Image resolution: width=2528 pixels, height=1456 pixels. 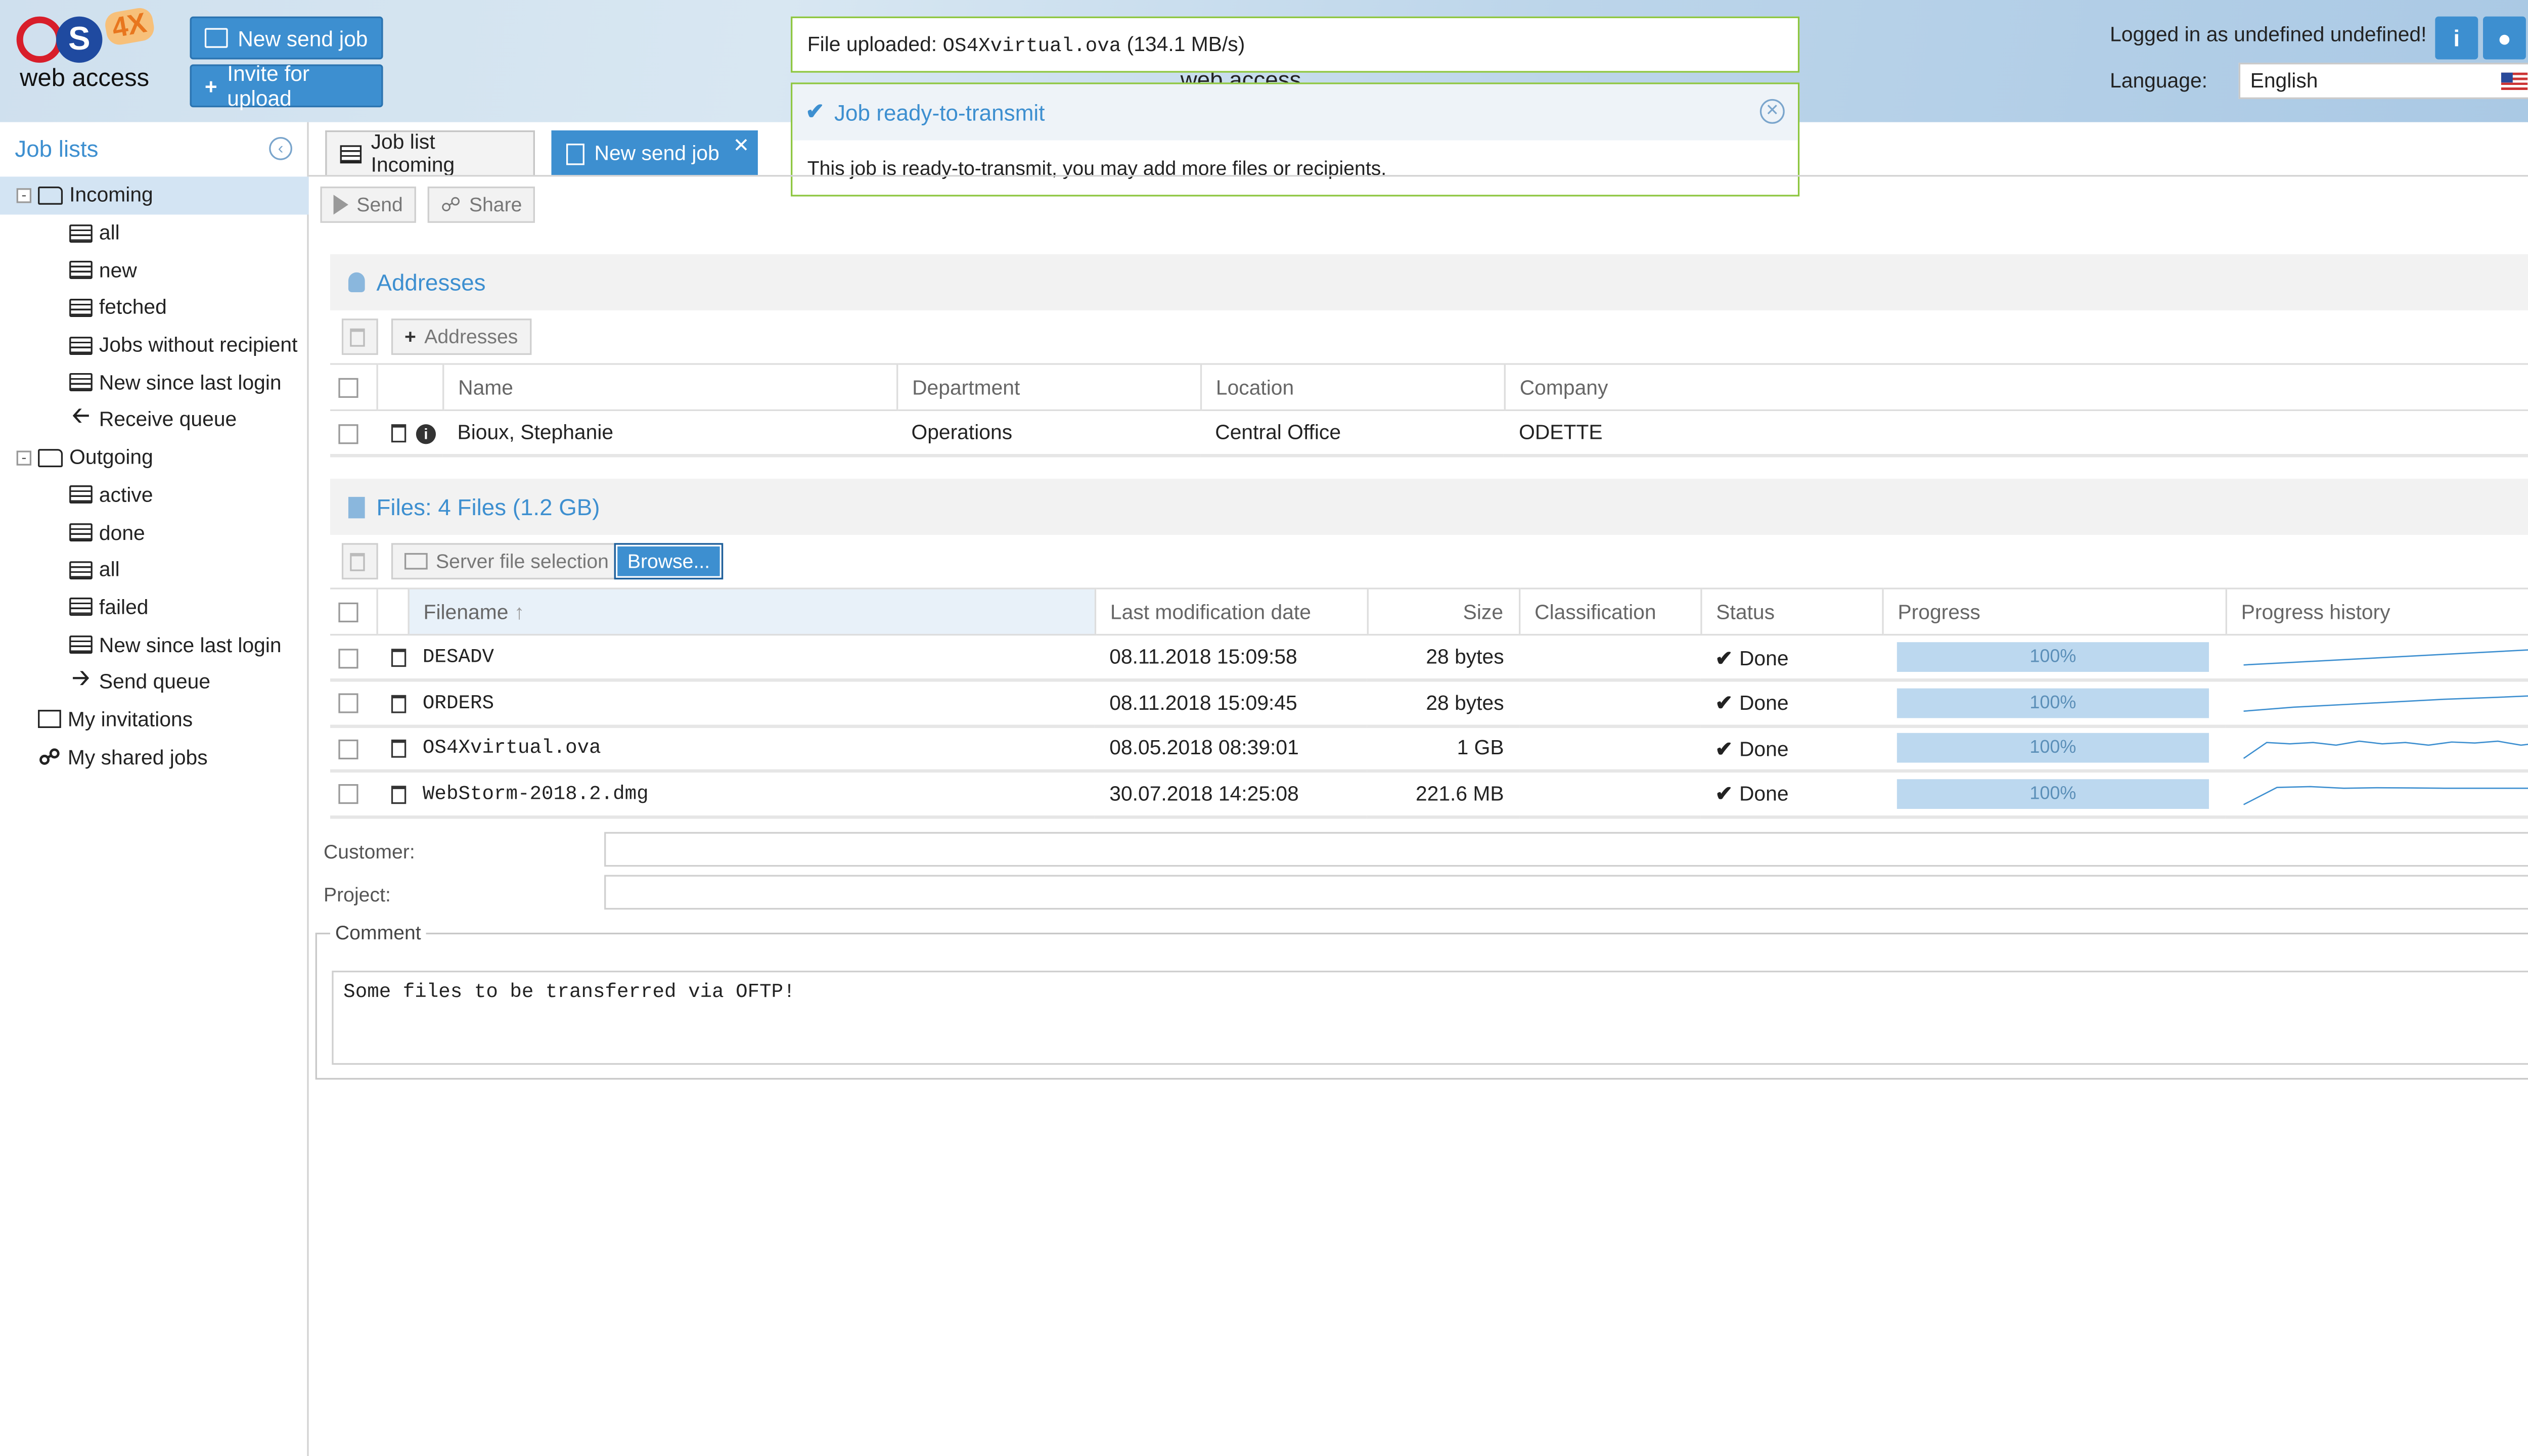 What do you see at coordinates (488, 506) in the screenshot?
I see `files-title: Files: 4 Files (1.2 GB)` at bounding box center [488, 506].